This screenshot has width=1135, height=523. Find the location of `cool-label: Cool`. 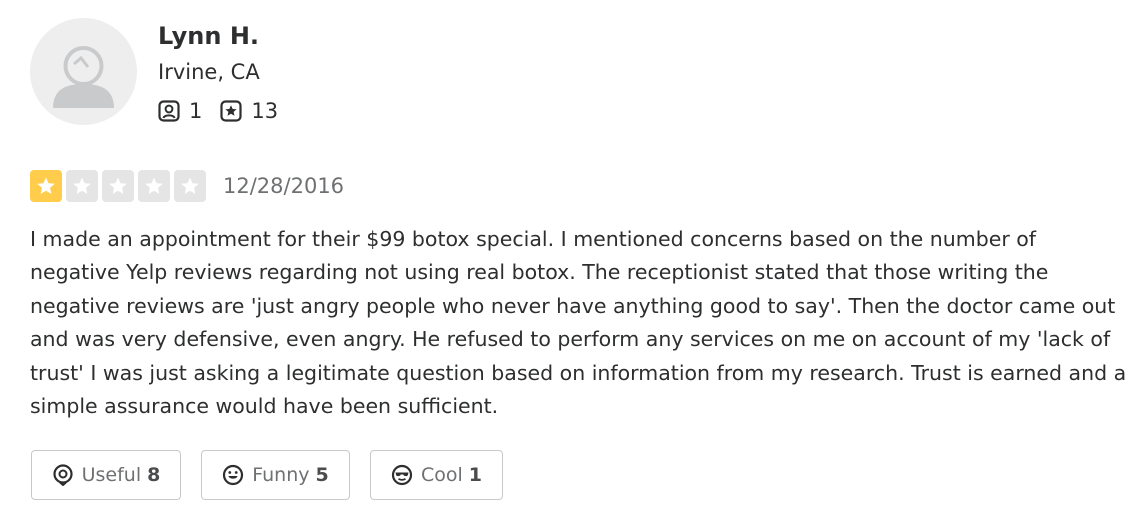

cool-label: Cool is located at coordinates (441, 475).